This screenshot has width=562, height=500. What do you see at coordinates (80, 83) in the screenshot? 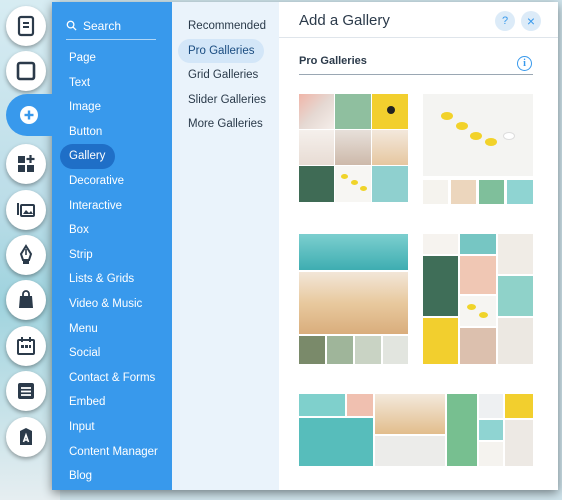
I see `category-item-text: Text` at bounding box center [80, 83].